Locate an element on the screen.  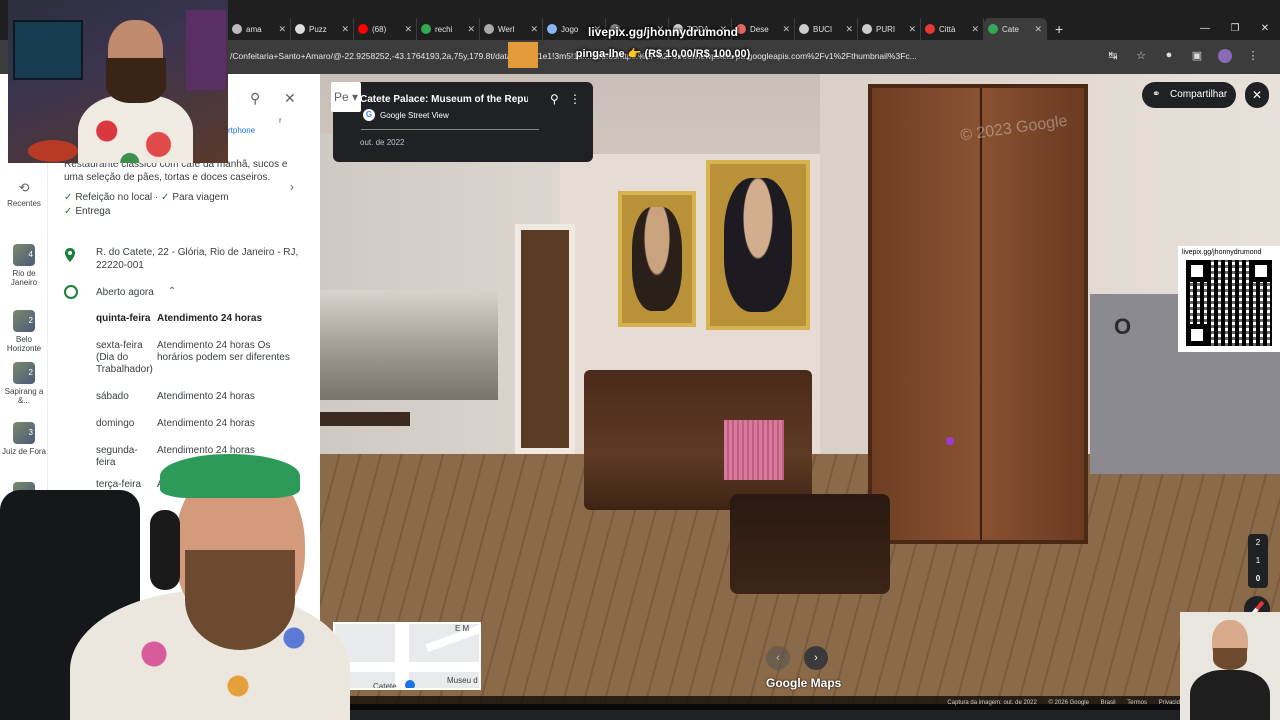
minimize-icon: — is located at coordinates (1205, 29).